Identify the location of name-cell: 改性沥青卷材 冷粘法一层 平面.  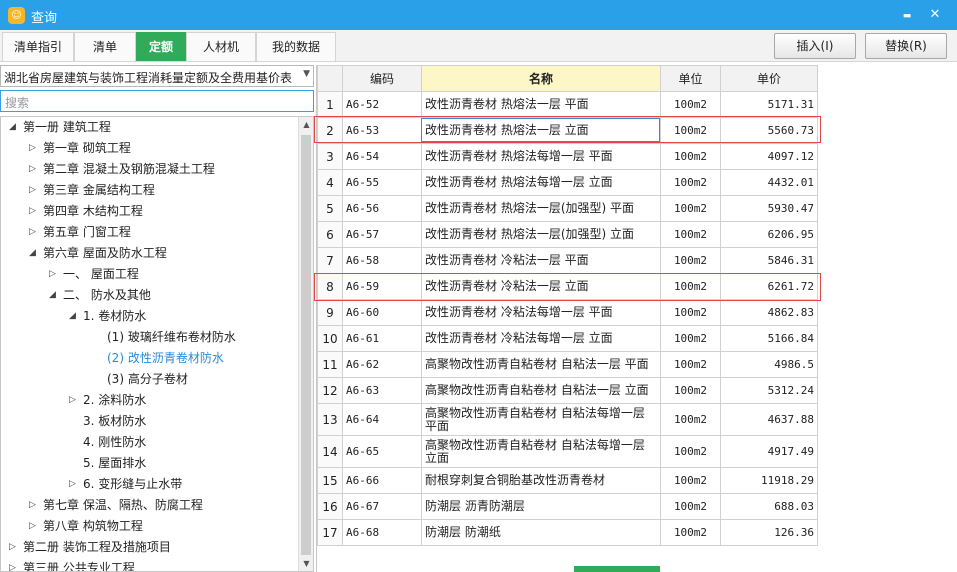
(541, 260).